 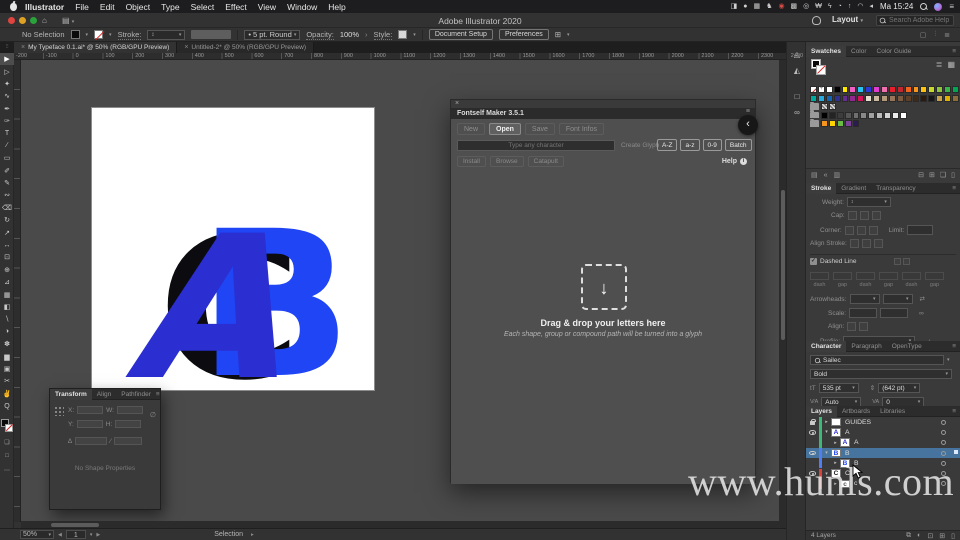 I want to click on tab-align: Align, so click(x=104, y=394).